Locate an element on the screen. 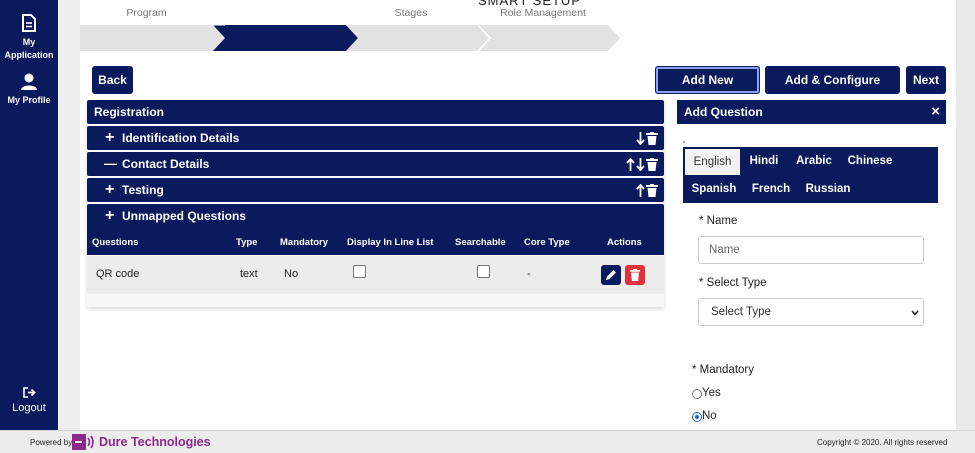 The image size is (975, 453). cell-mandatory: No is located at coordinates (291, 274).